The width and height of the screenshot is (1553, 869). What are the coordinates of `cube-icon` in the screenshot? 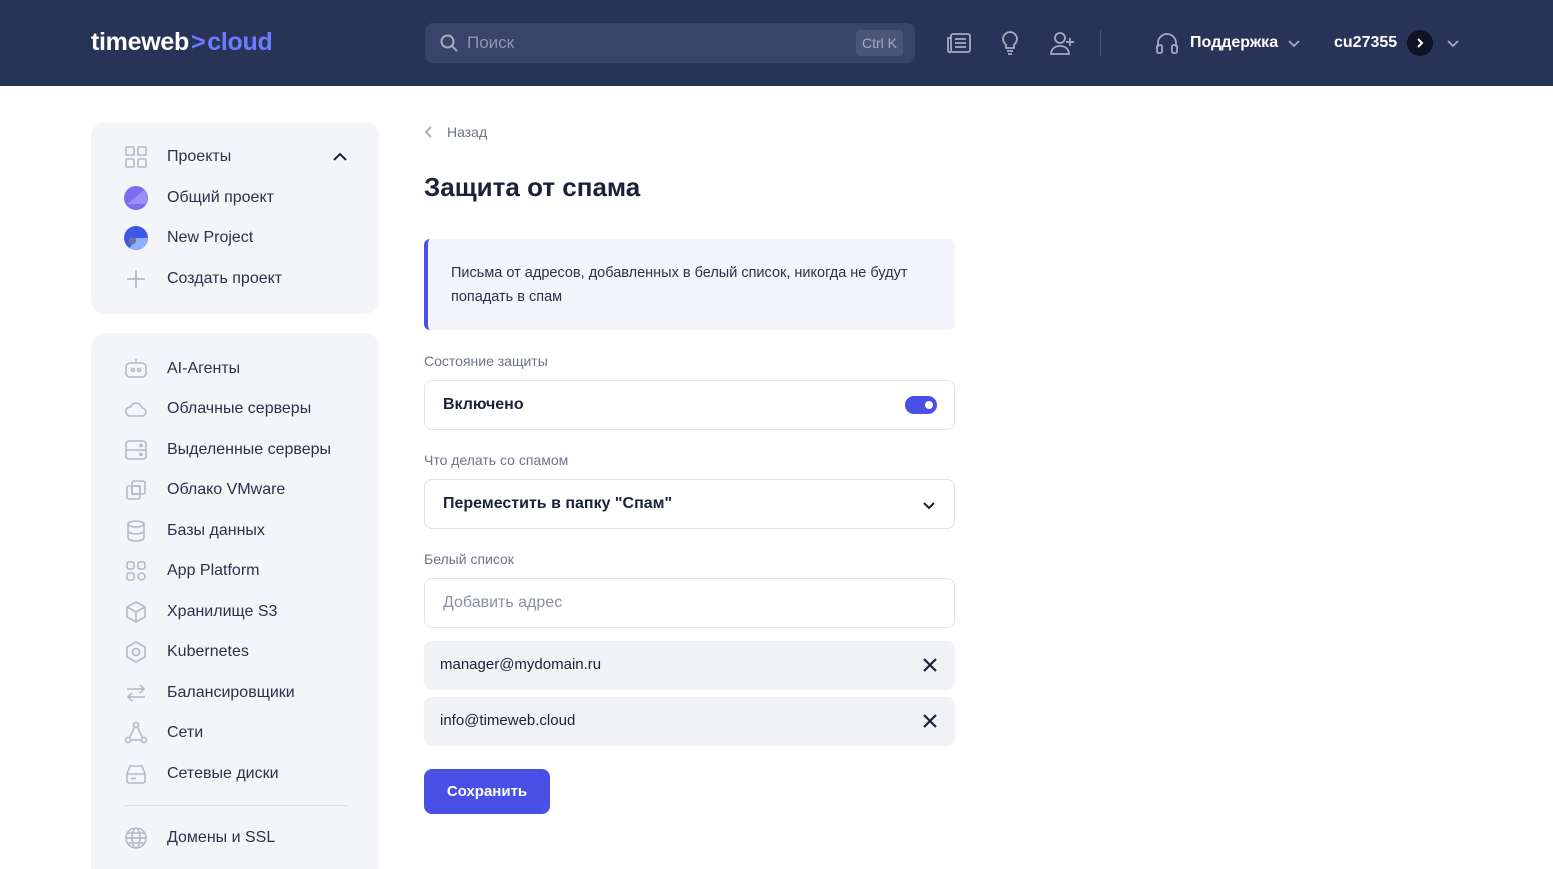 It's located at (136, 612).